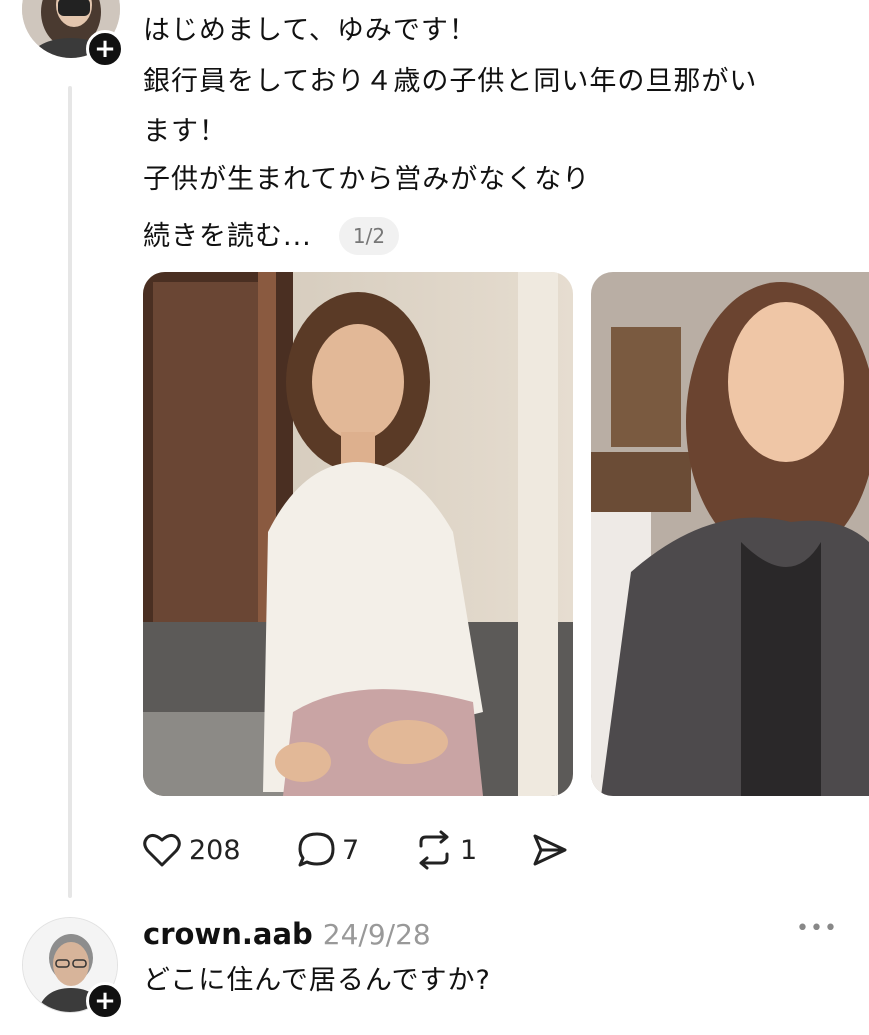  I want to click on share-button, so click(550, 850).